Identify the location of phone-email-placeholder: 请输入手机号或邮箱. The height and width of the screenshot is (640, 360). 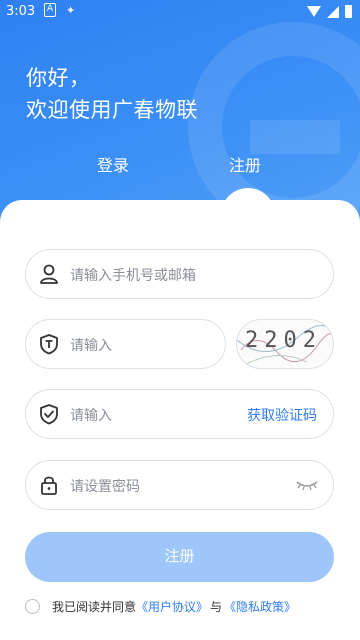
(133, 276).